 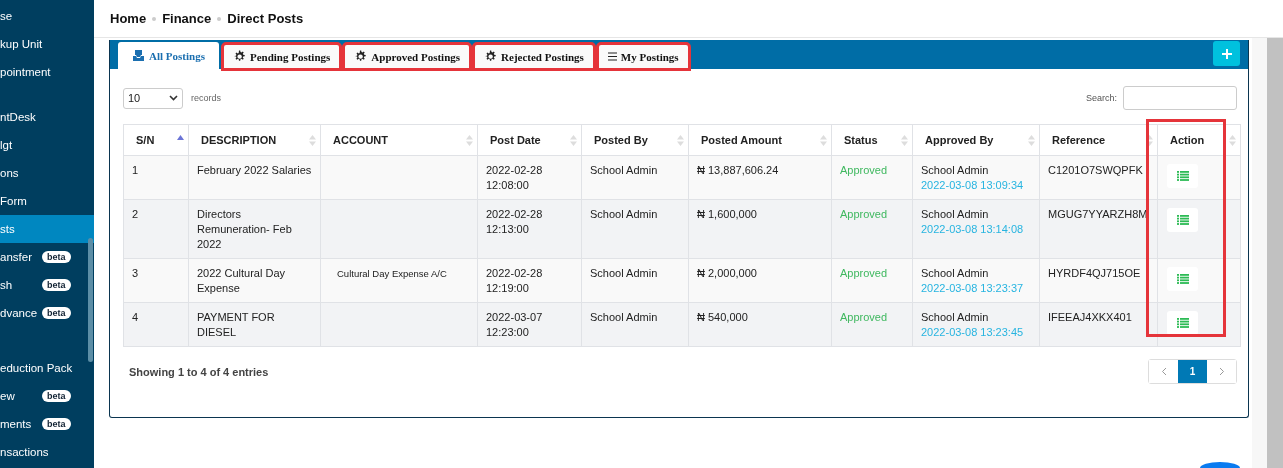 What do you see at coordinates (760, 140) in the screenshot?
I see `column-header: Posted Amount` at bounding box center [760, 140].